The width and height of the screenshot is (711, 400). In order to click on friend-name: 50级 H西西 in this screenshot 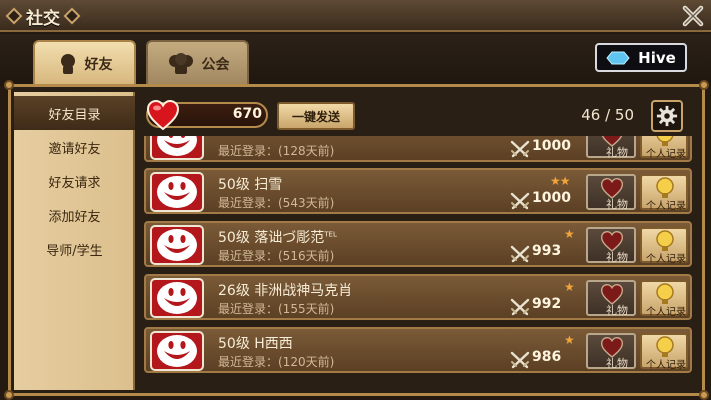, I will do `click(255, 343)`.